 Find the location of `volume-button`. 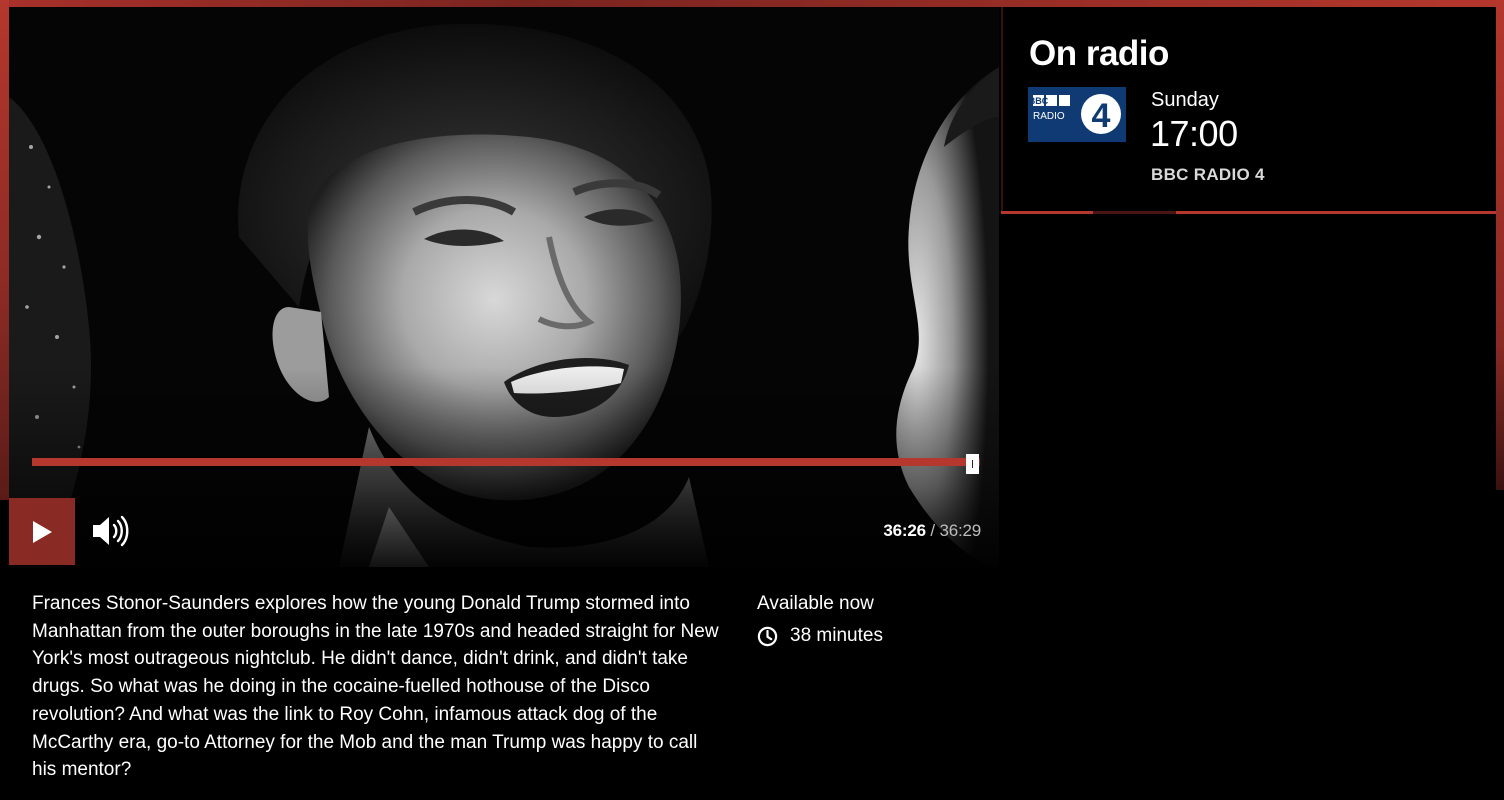

volume-button is located at coordinates (110, 531).